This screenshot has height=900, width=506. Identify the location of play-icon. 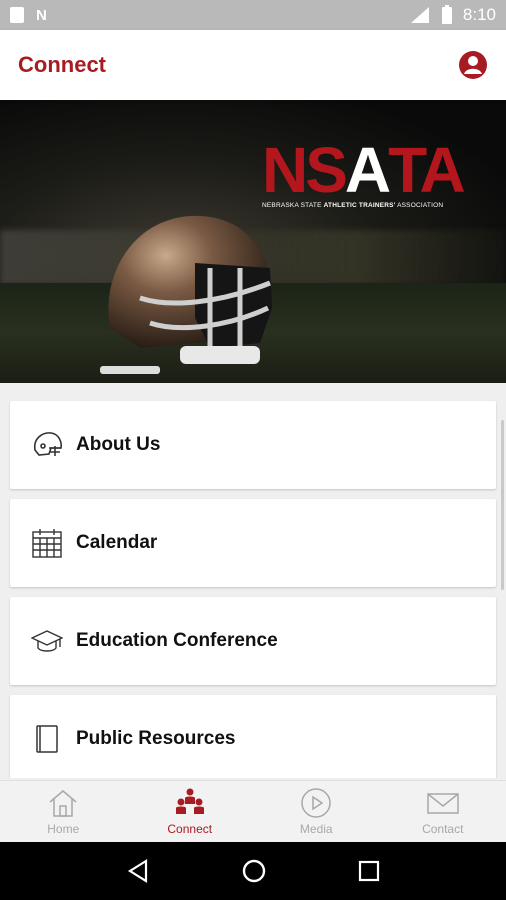
(316, 803).